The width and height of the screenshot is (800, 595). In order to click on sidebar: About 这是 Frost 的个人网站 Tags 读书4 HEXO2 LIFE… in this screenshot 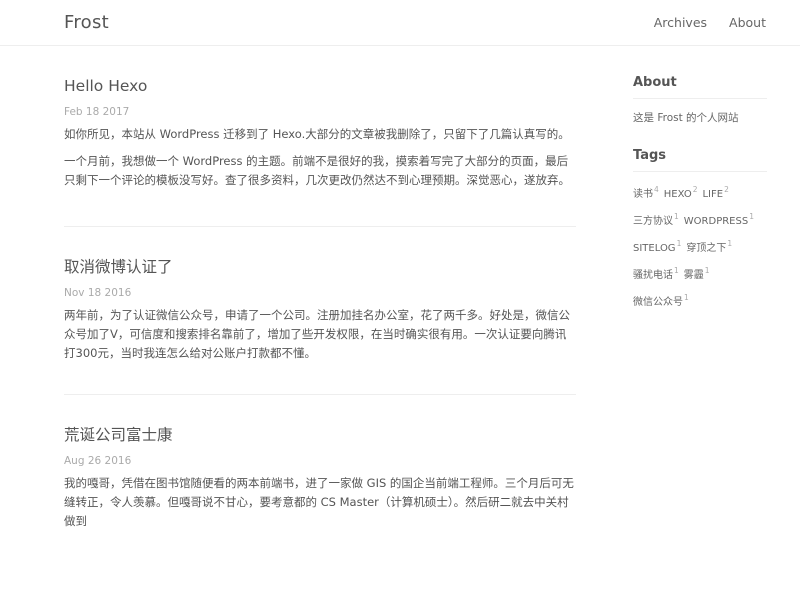, I will do `click(700, 178)`.